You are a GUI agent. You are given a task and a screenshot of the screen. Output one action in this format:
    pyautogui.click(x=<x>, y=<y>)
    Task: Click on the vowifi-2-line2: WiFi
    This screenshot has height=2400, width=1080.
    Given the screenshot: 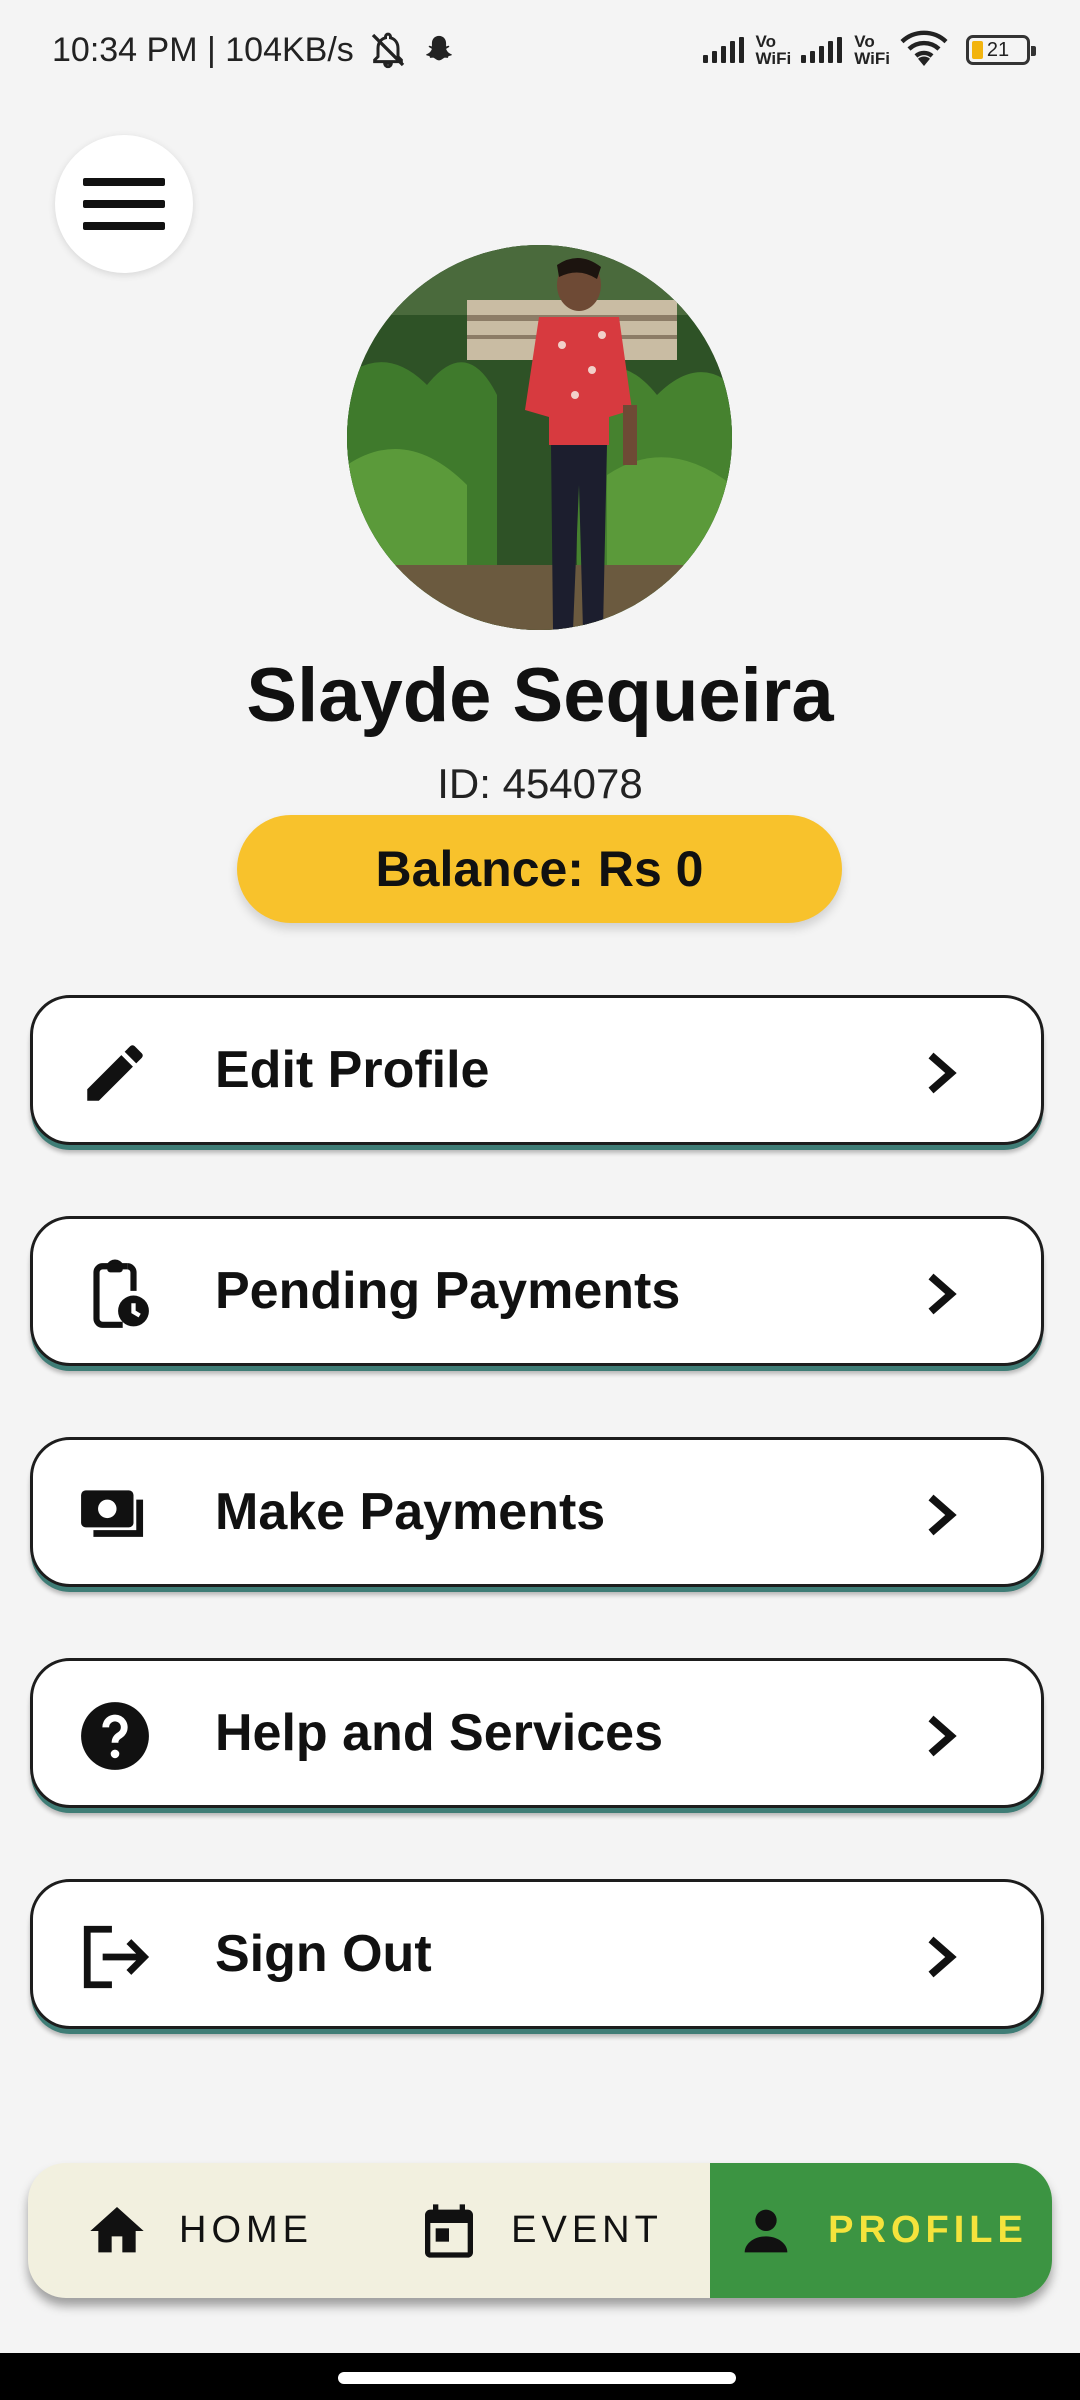 What is the action you would take?
    pyautogui.click(x=872, y=58)
    